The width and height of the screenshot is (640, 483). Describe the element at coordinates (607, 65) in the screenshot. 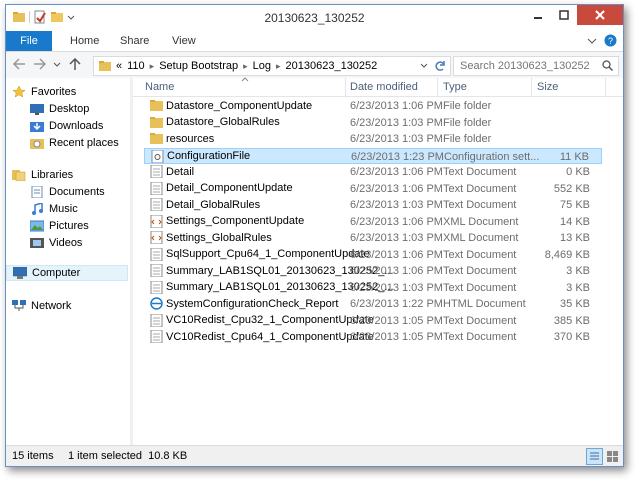

I see `search-icon` at that location.